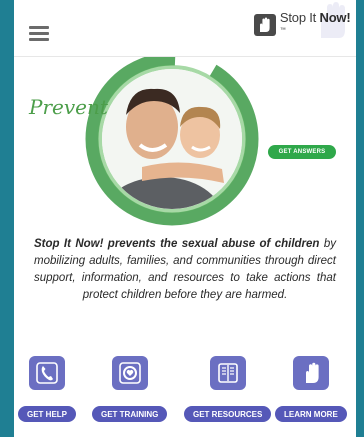  I want to click on nav-get-resources: GET RESOURCES, so click(228, 389).